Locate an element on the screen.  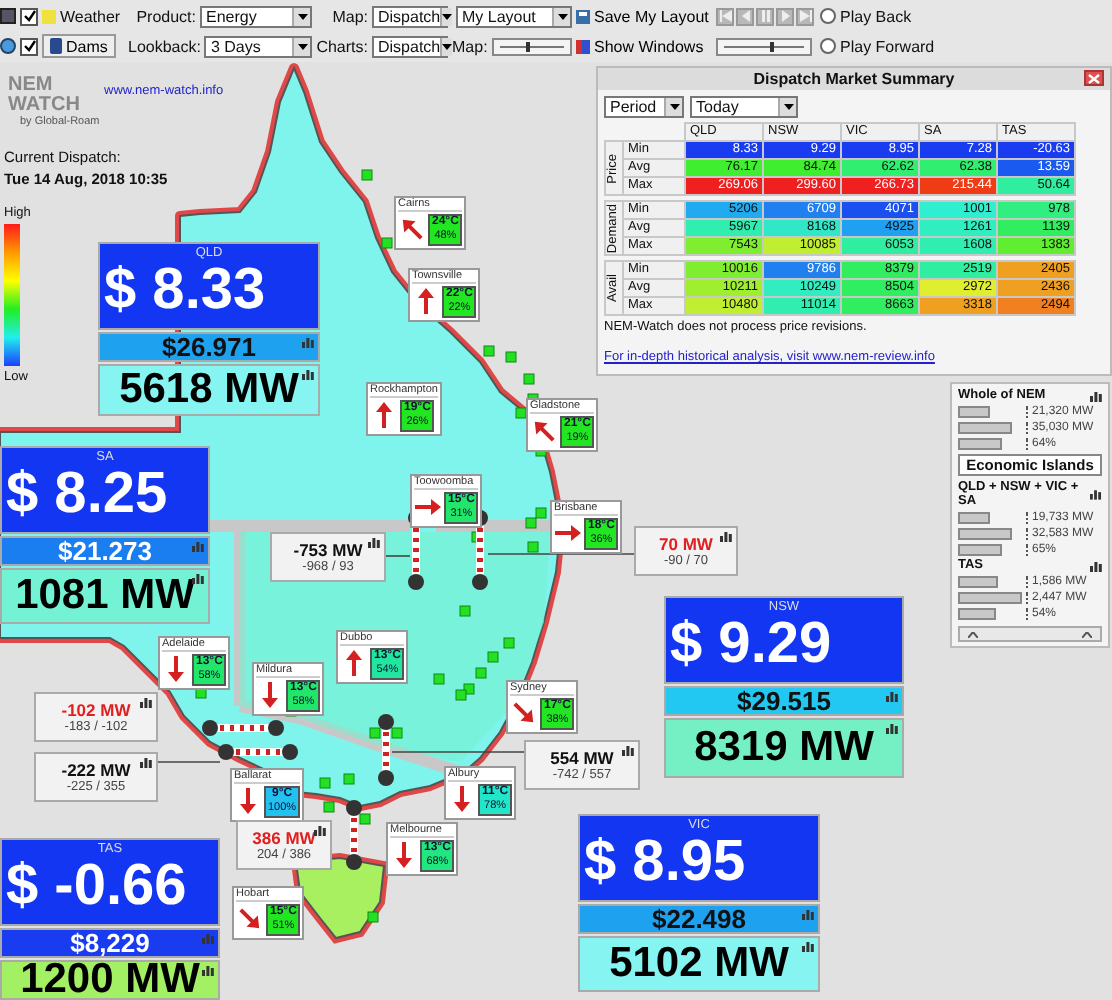
map-dropdown: Dispatch is located at coordinates (410, 16).